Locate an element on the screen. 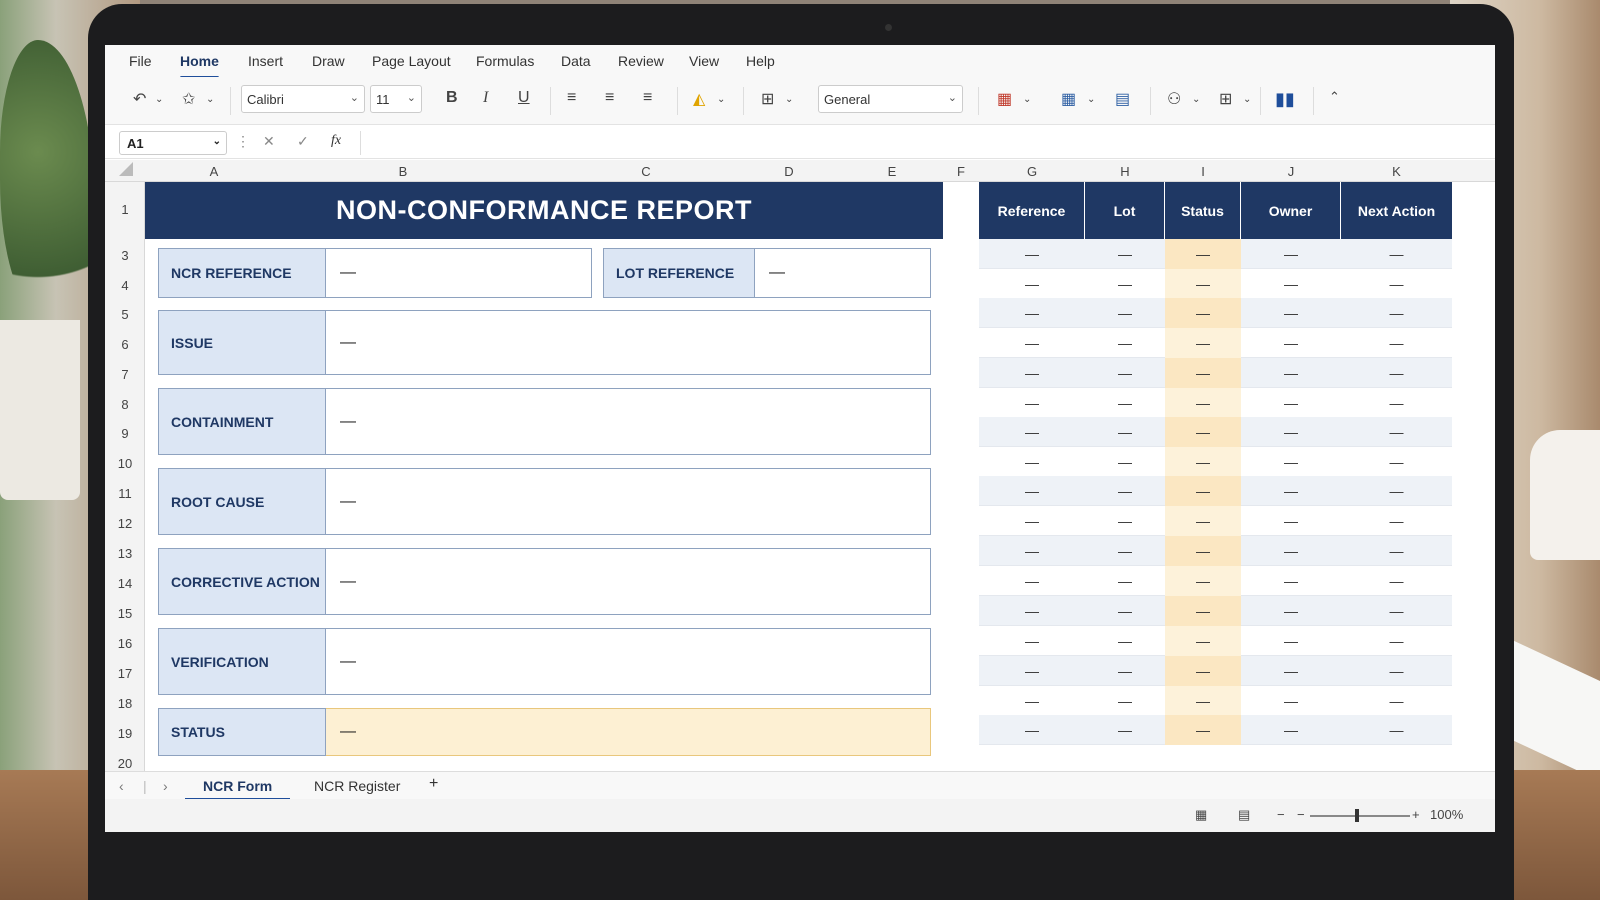 This screenshot has height=900, width=1600. undo-dropdown-icon: ⌄ is located at coordinates (159, 99).